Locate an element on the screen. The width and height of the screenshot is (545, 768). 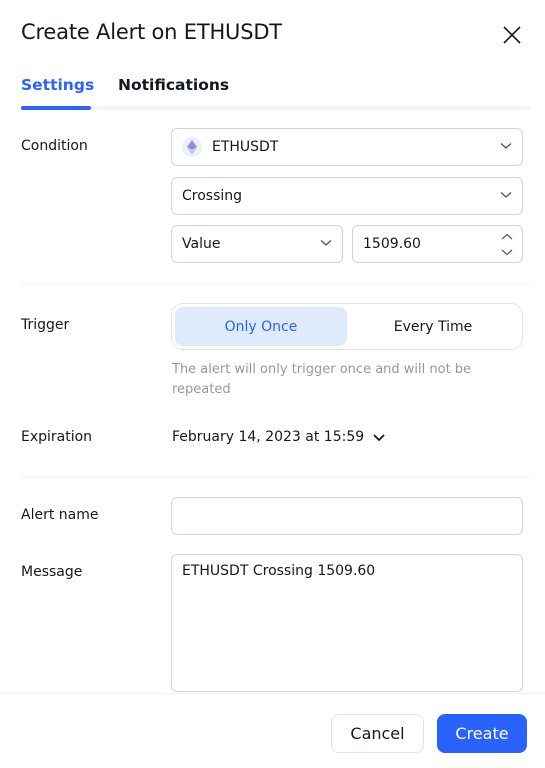
ethereum-icon is located at coordinates (192, 147).